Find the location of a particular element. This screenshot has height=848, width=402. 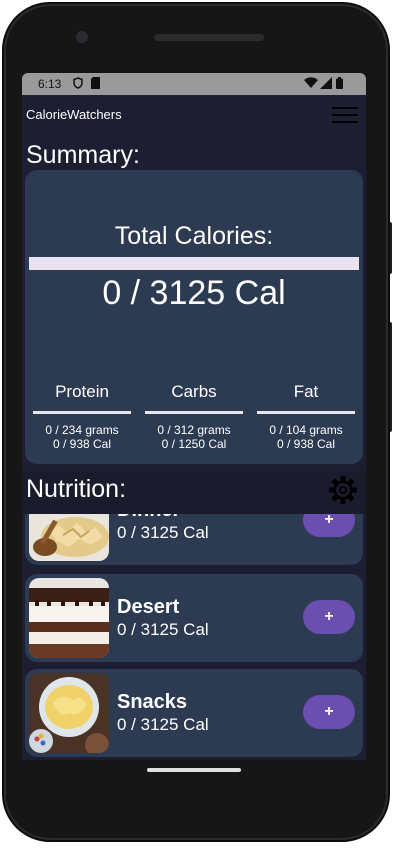

sim-card-icon is located at coordinates (95, 83).